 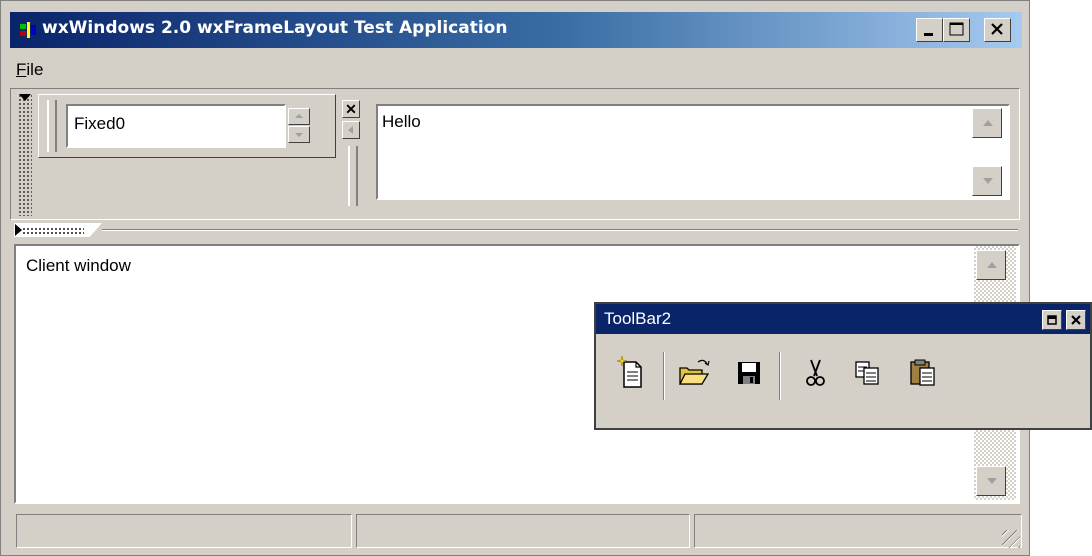 What do you see at coordinates (560, 230) in the screenshot?
I see `pane-divider` at bounding box center [560, 230].